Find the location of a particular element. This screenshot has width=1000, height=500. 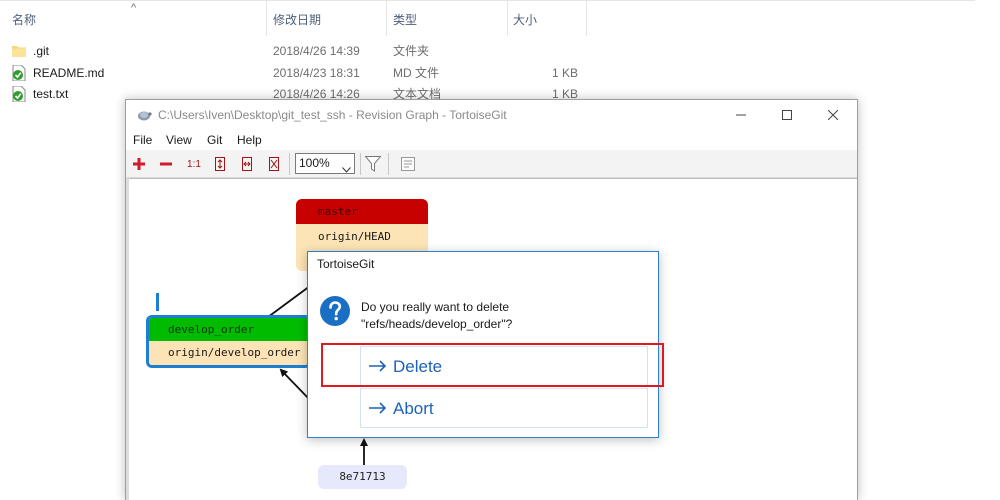

file-type: 文件夹 is located at coordinates (411, 51).